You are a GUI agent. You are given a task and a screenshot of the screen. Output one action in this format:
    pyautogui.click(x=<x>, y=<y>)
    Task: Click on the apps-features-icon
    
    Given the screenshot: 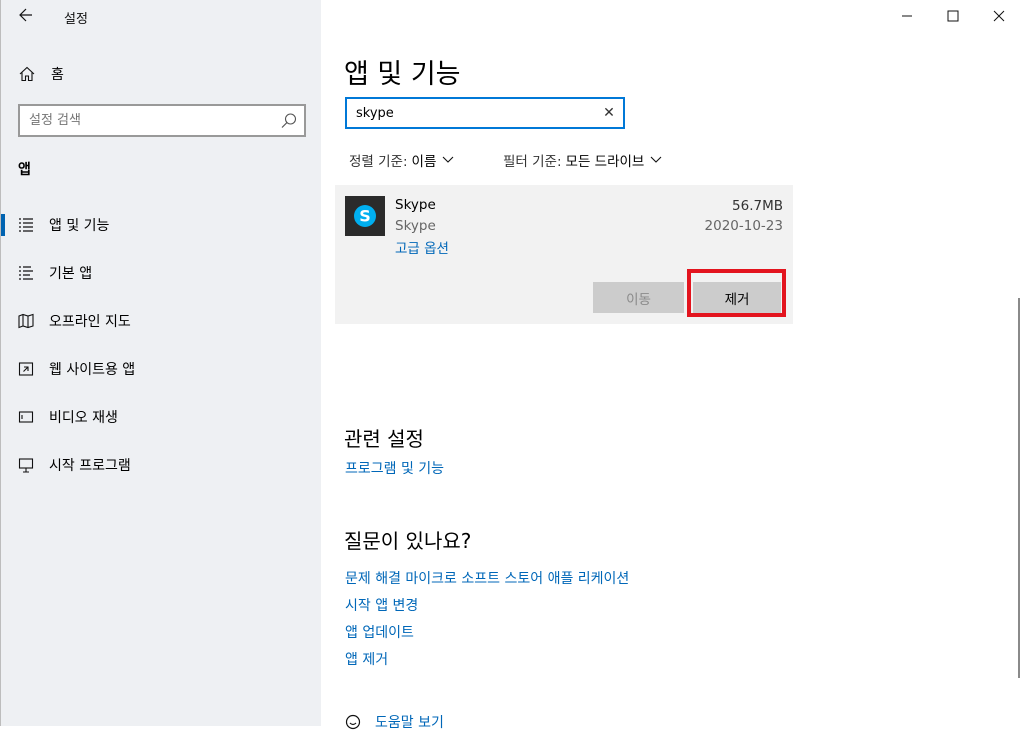 What is the action you would take?
    pyautogui.click(x=26, y=225)
    